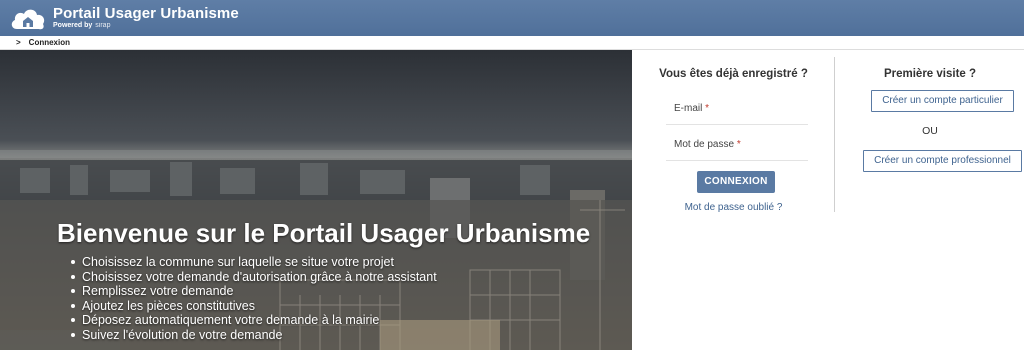  I want to click on connexion-button: CONNEXION, so click(736, 182).